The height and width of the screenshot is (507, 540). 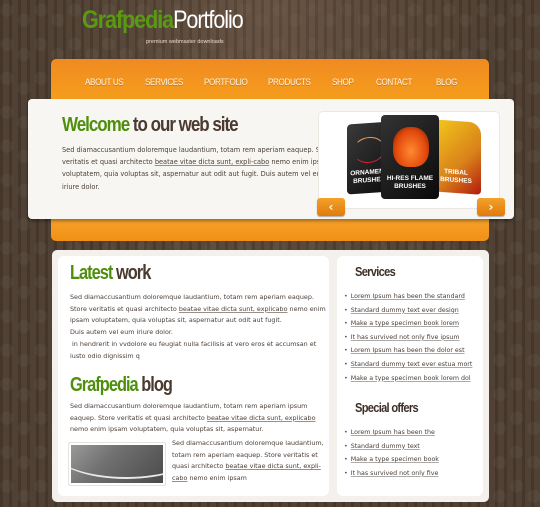 I want to click on hero-link: beatae vitae dicta sunt, expli-cabo, so click(x=212, y=162).